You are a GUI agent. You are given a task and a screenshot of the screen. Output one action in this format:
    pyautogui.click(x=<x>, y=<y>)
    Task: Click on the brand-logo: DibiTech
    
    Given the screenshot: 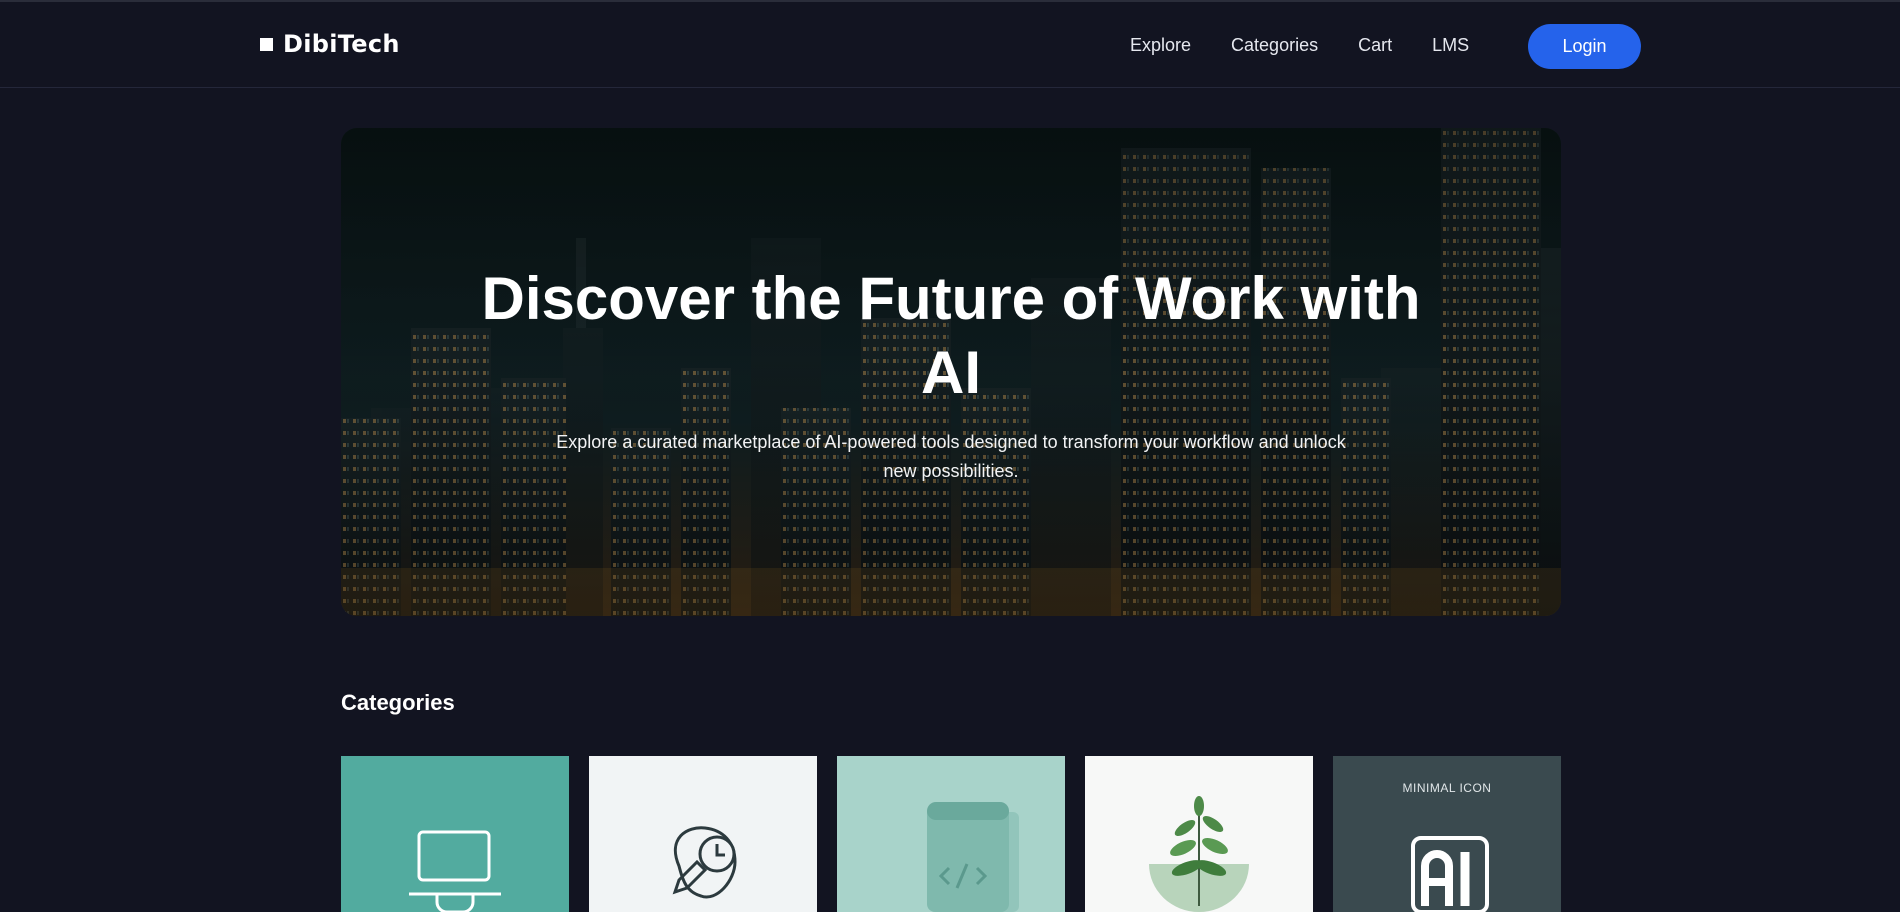 What is the action you would take?
    pyautogui.click(x=330, y=44)
    